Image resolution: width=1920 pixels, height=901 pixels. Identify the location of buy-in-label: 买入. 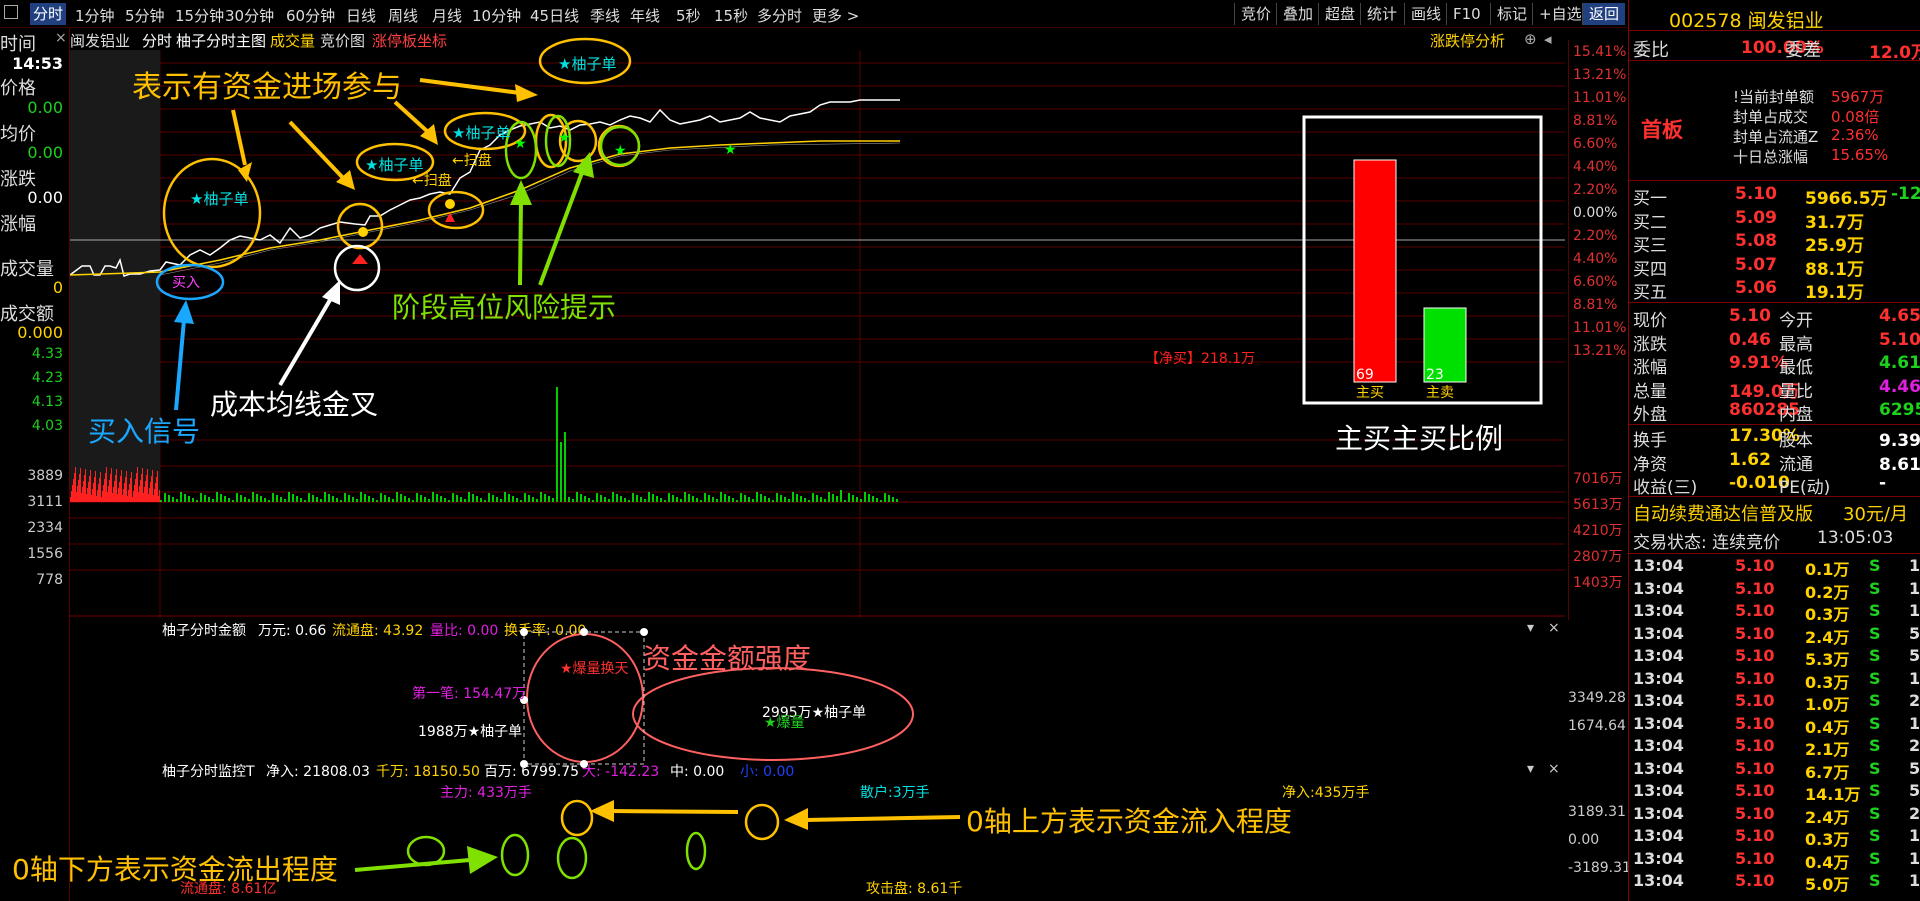
(186, 283).